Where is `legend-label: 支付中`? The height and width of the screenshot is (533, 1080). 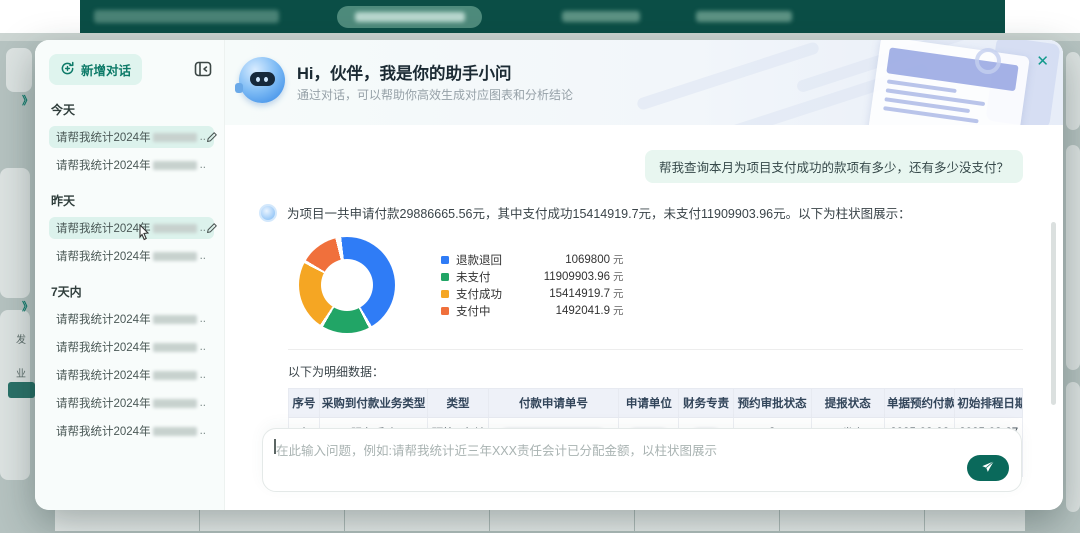
legend-label: 支付中 is located at coordinates (473, 311).